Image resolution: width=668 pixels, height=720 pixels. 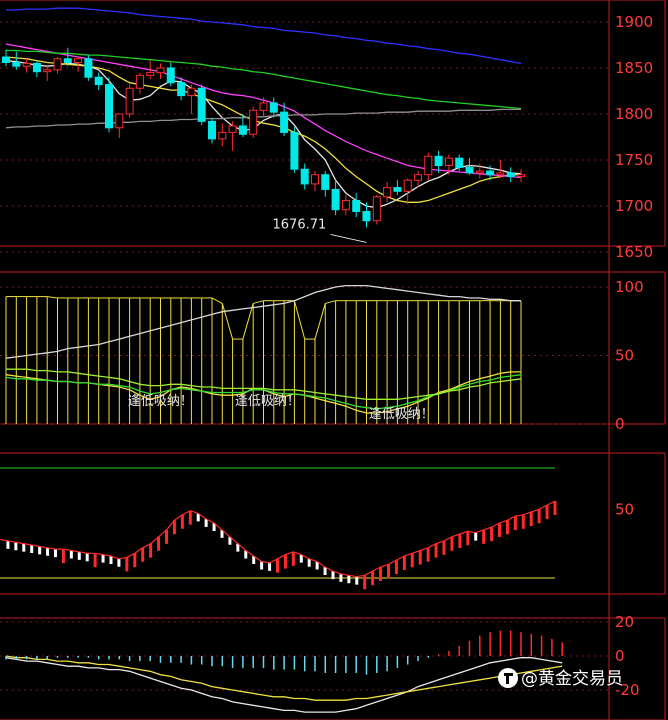 What do you see at coordinates (348, 238) in the screenshot?
I see `low-price-leader-line` at bounding box center [348, 238].